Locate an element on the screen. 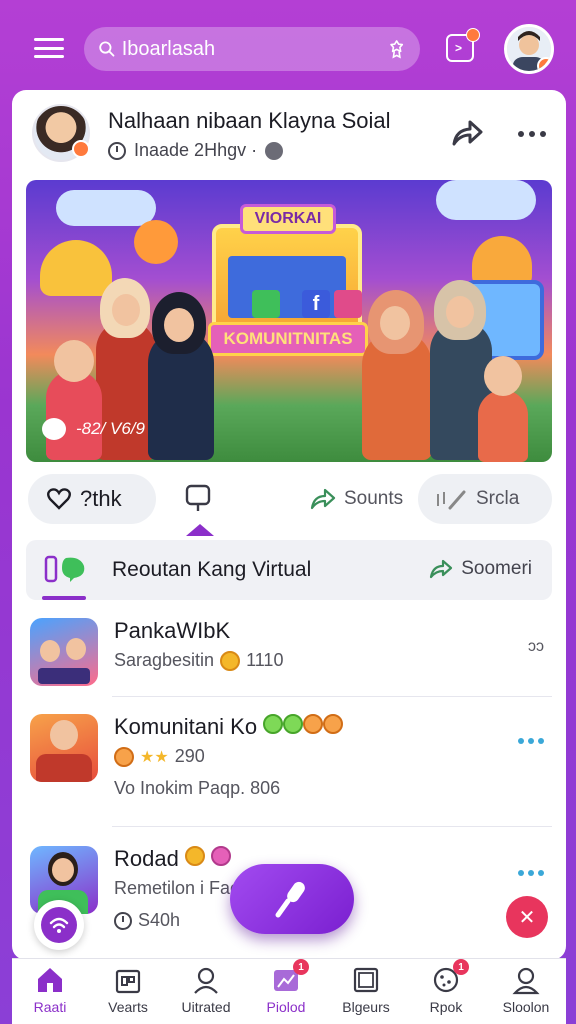 Image resolution: width=576 pixels, height=1024 pixels. section-action-button: Soomeri is located at coordinates (480, 569).